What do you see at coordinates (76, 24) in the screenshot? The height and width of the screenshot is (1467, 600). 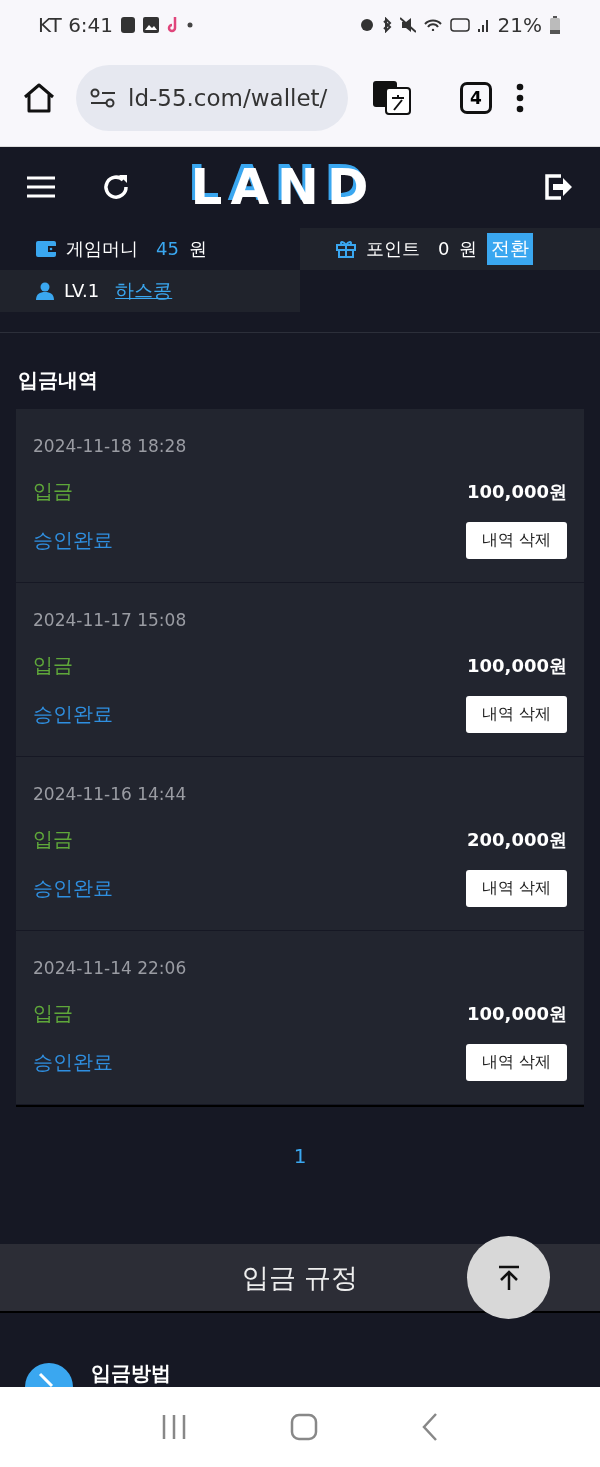 I see `carrier-time: KT 6:41` at bounding box center [76, 24].